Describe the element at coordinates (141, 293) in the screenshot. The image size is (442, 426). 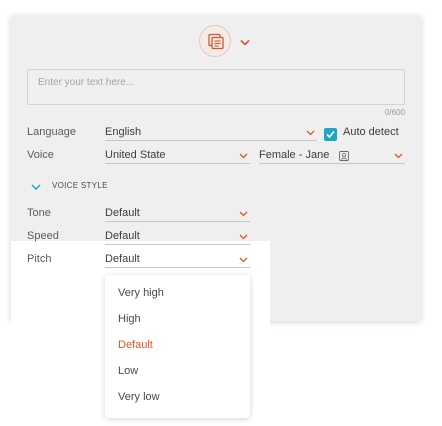
I see `pitch-option-very-high: Very high` at that location.